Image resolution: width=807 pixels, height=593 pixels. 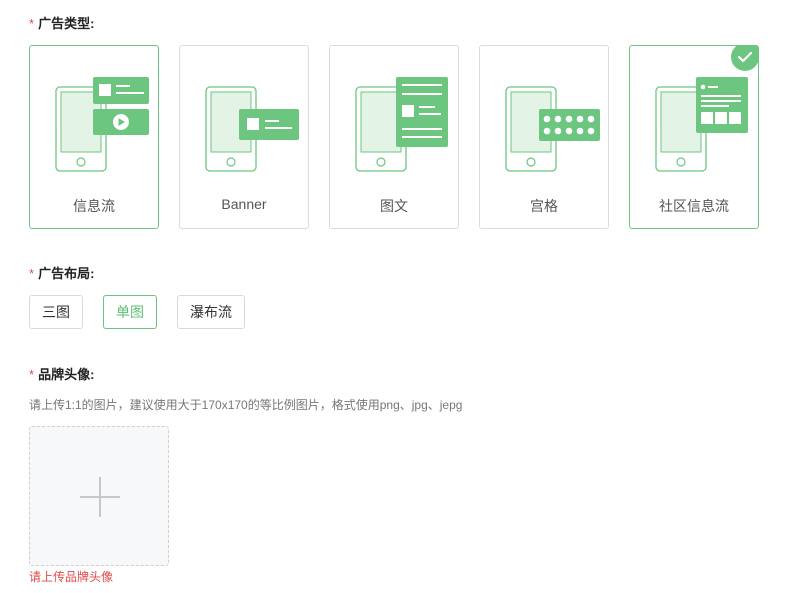 What do you see at coordinates (552, 129) in the screenshot?
I see `grid-illustration-icon` at bounding box center [552, 129].